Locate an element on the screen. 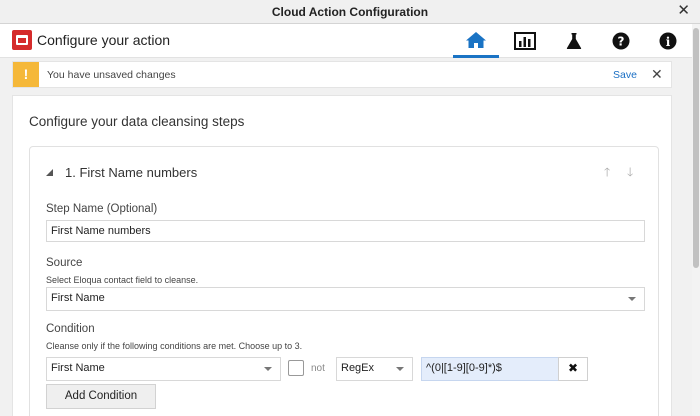  move-up-arrow-icon: 🡑 is located at coordinates (607, 173).